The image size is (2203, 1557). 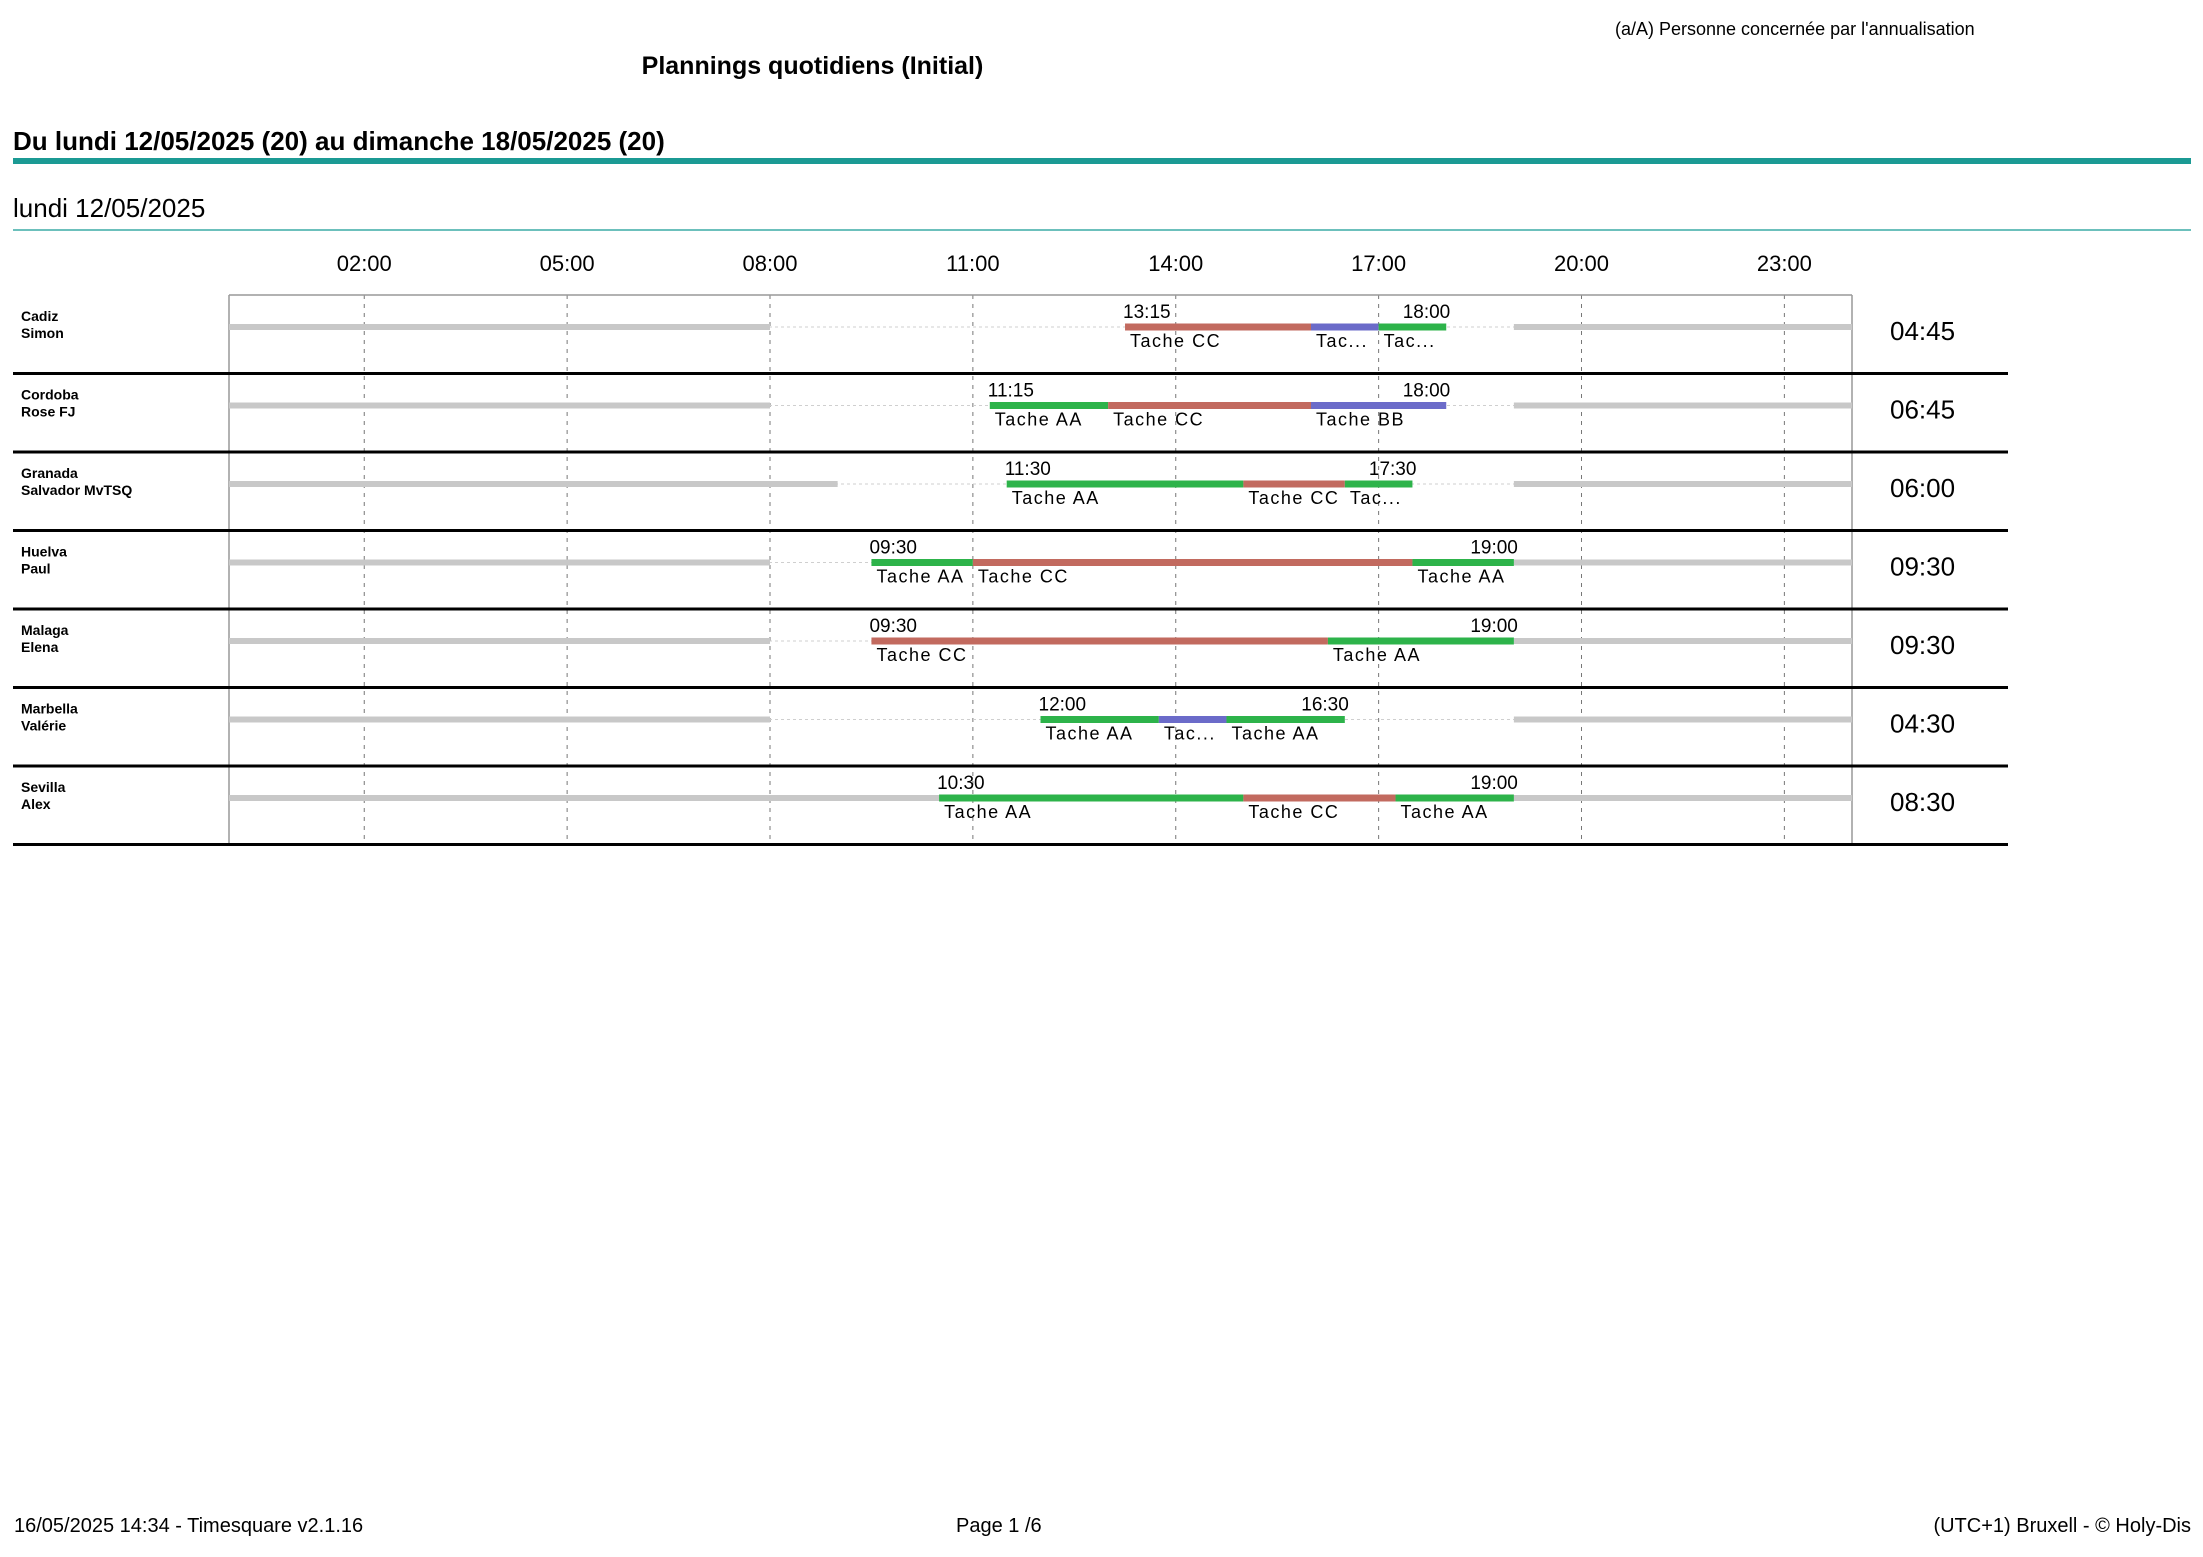 What do you see at coordinates (76, 490) in the screenshot?
I see `employee-firstname: Salvador MvTSQ` at bounding box center [76, 490].